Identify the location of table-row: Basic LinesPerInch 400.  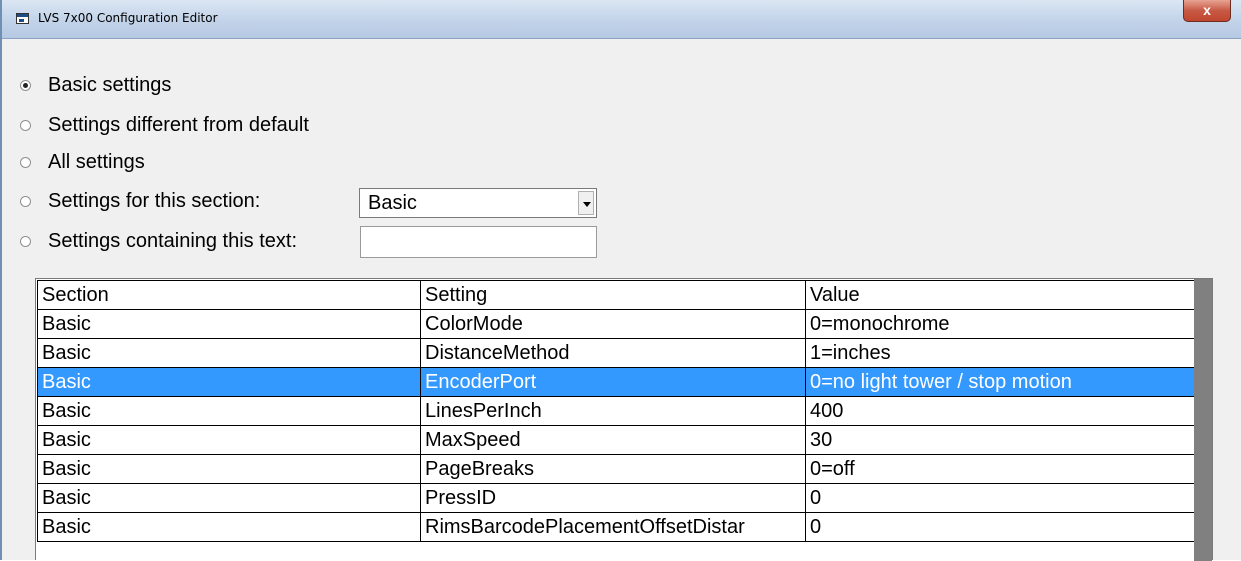
(616, 411).